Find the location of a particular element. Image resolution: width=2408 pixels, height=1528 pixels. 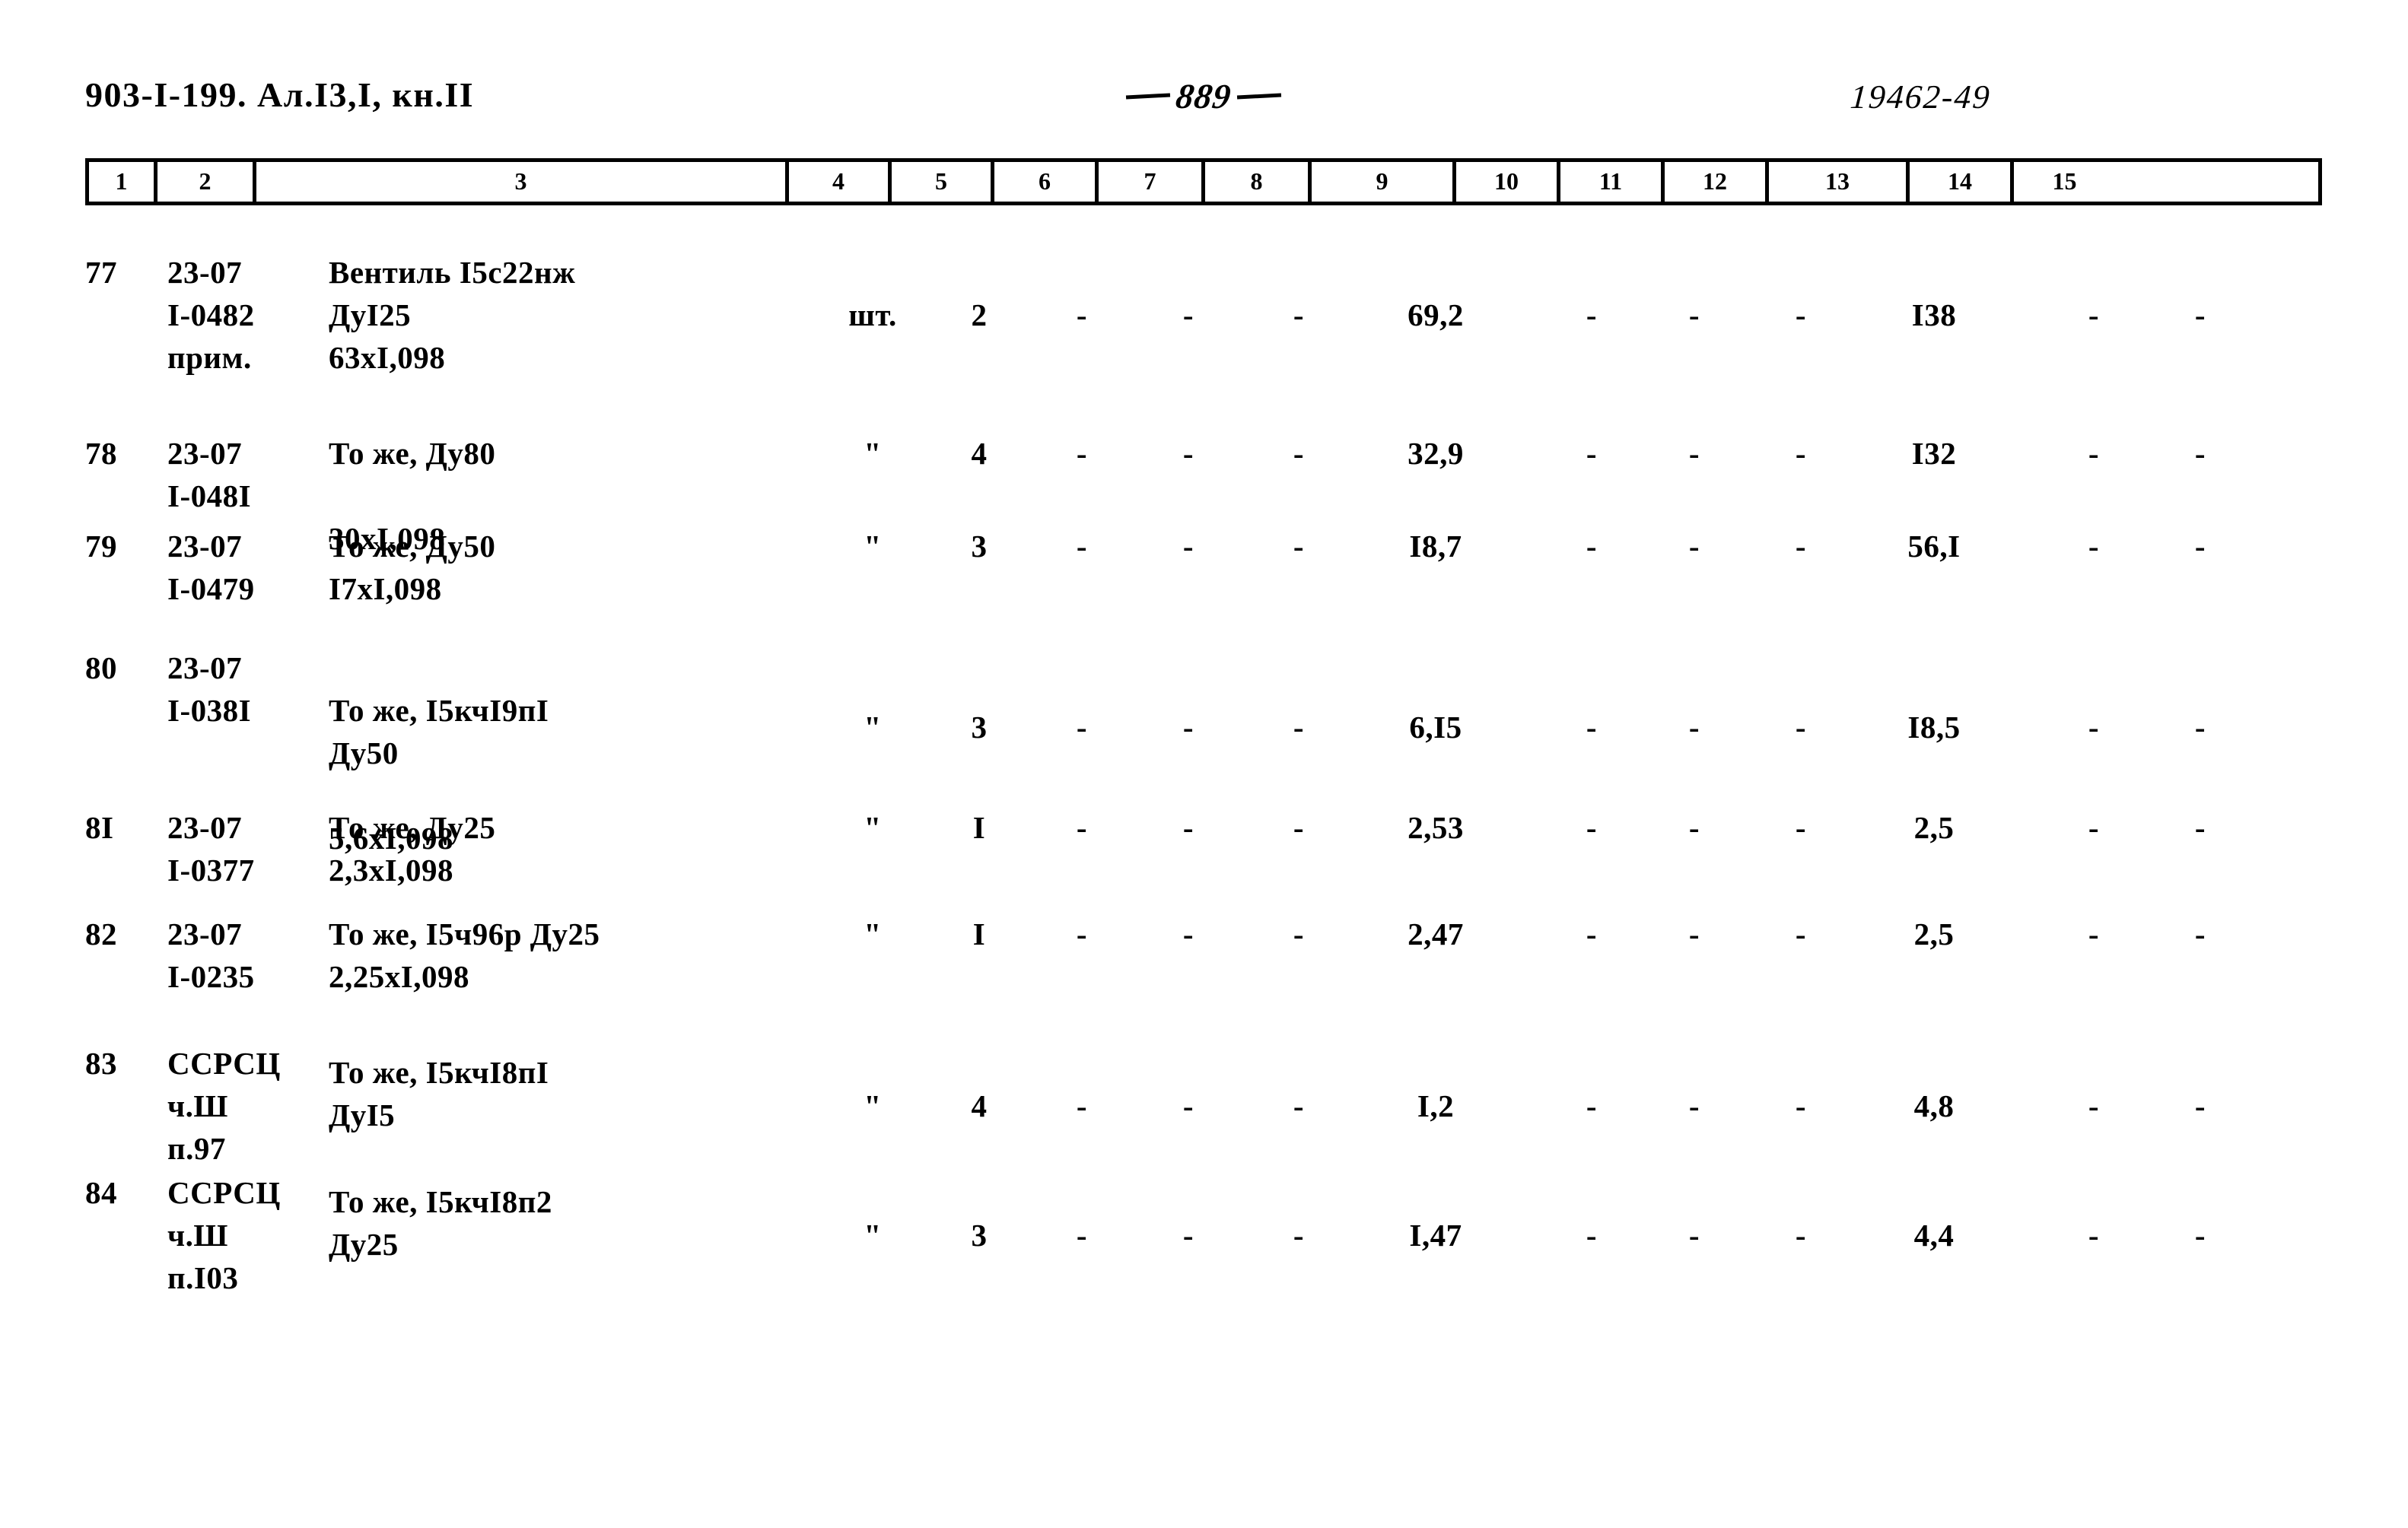

row-number: 84 is located at coordinates (101, 1192).